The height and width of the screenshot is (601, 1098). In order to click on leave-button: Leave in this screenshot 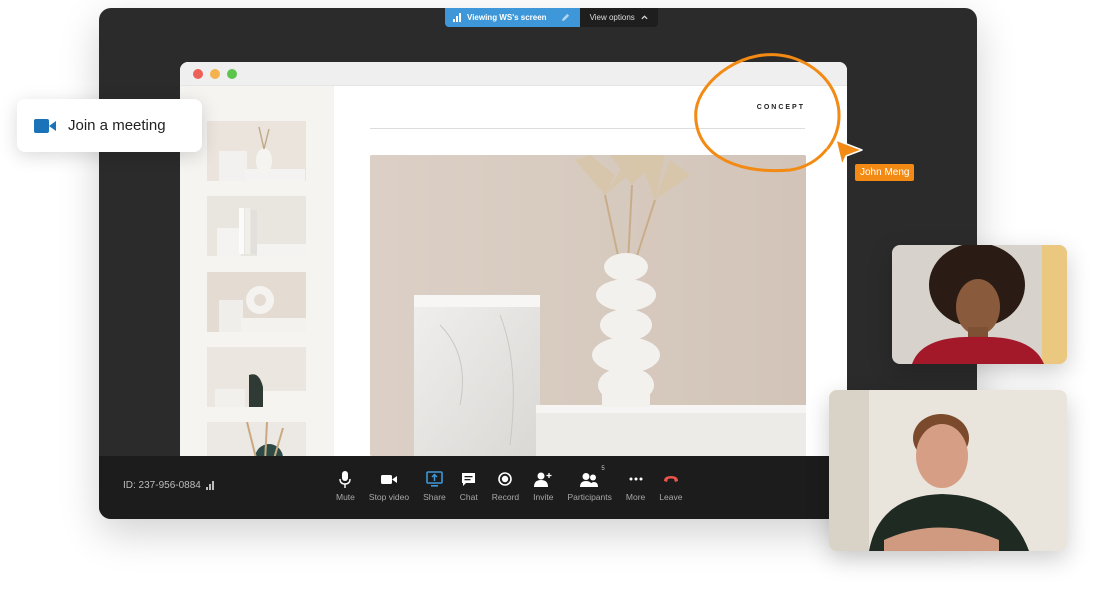, I will do `click(670, 486)`.